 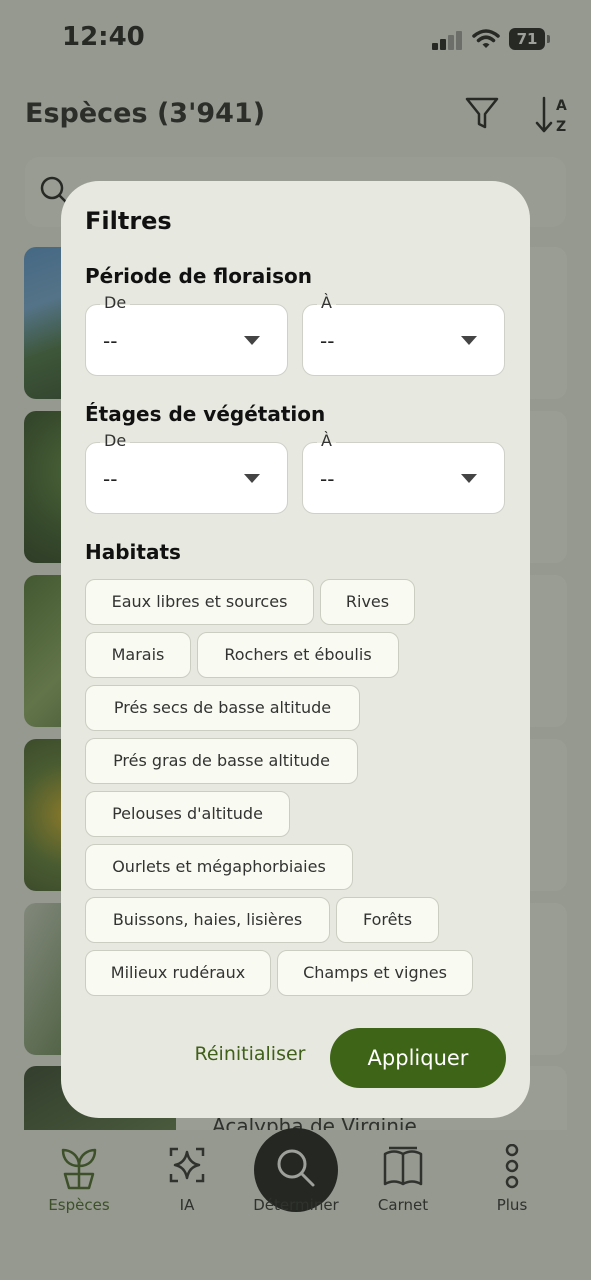 What do you see at coordinates (221, 761) in the screenshot?
I see `habitat-chip: Prés gras de basse altitude` at bounding box center [221, 761].